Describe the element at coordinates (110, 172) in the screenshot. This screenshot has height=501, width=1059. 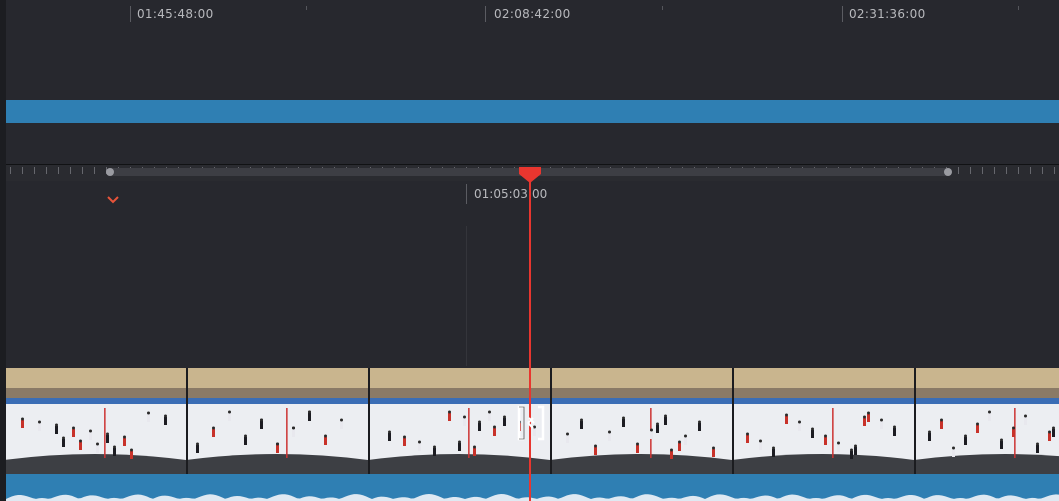
I see `range-start-handle-icon` at that location.